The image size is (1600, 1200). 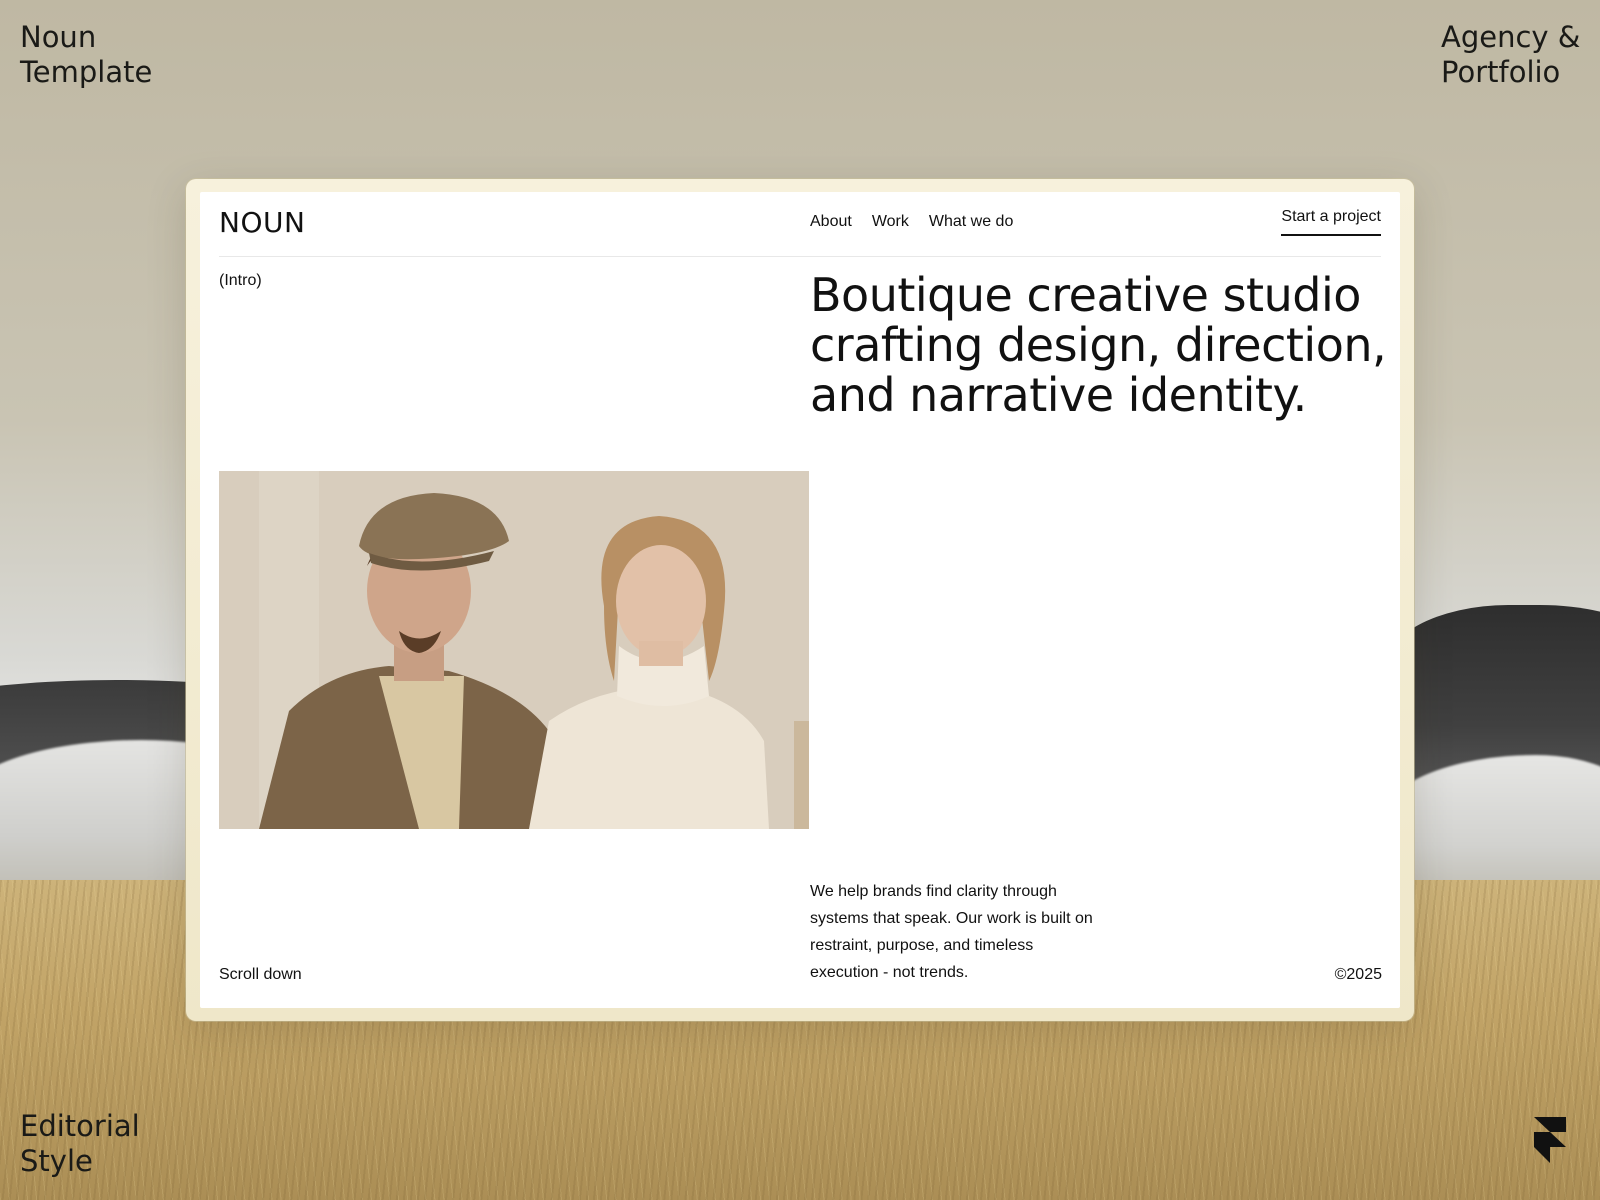 What do you see at coordinates (260, 975) in the screenshot?
I see `scroll-down-link: Scroll down` at bounding box center [260, 975].